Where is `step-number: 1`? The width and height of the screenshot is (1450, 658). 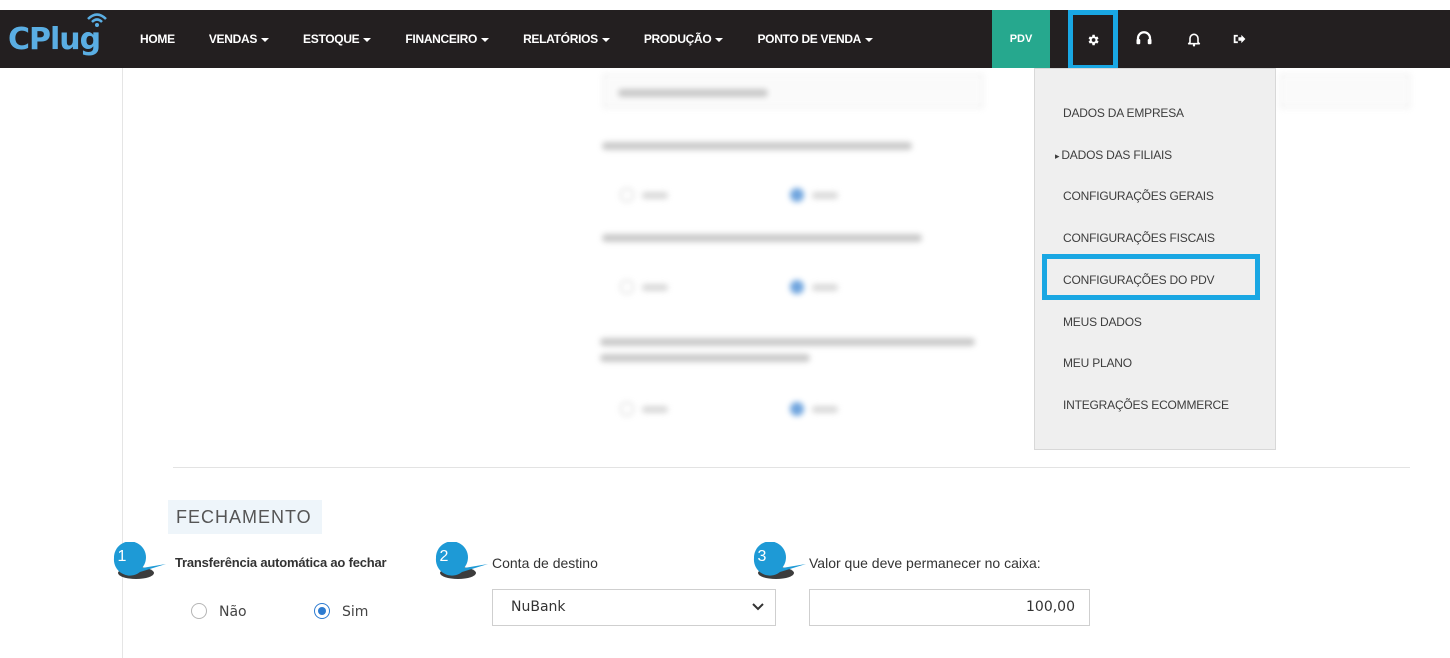 step-number: 1 is located at coordinates (122, 556).